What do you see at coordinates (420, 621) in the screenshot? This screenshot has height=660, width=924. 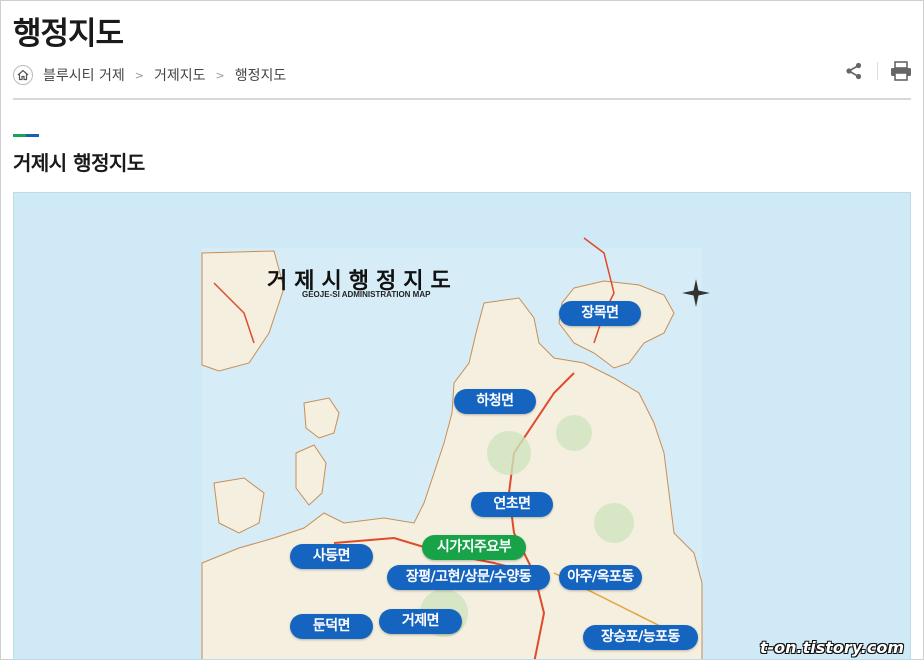 I see `region-label-geoje: 거제면` at bounding box center [420, 621].